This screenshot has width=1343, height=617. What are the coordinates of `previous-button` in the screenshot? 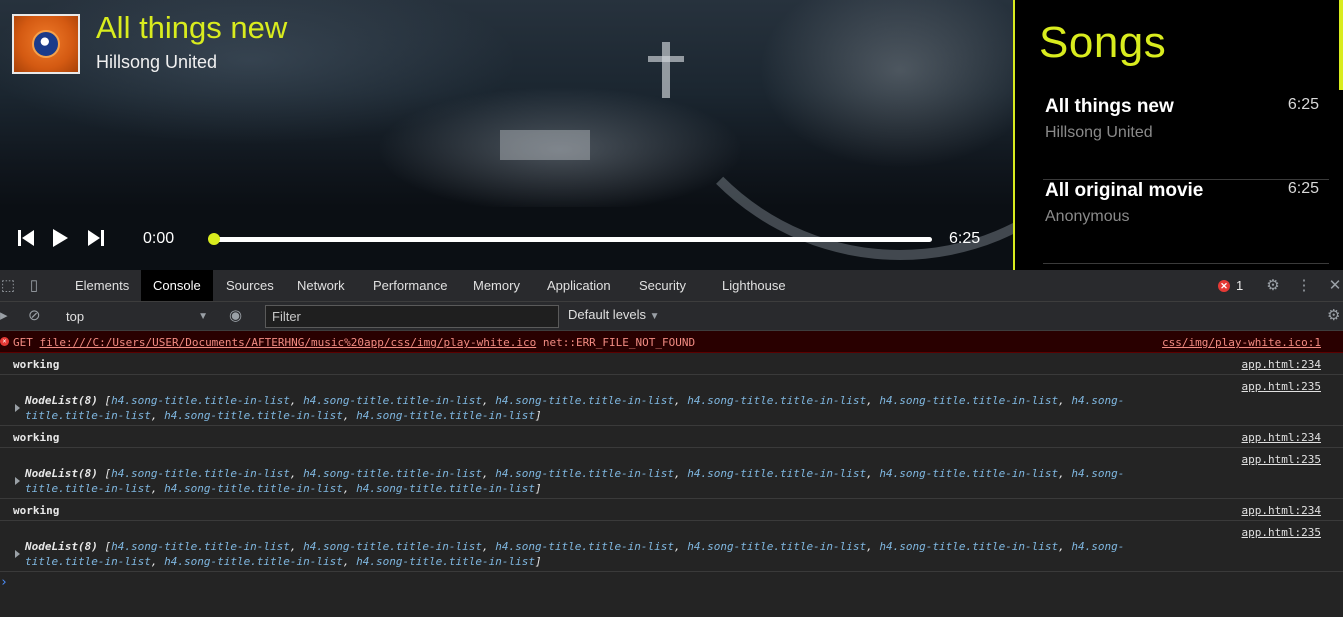 It's located at (26, 238).